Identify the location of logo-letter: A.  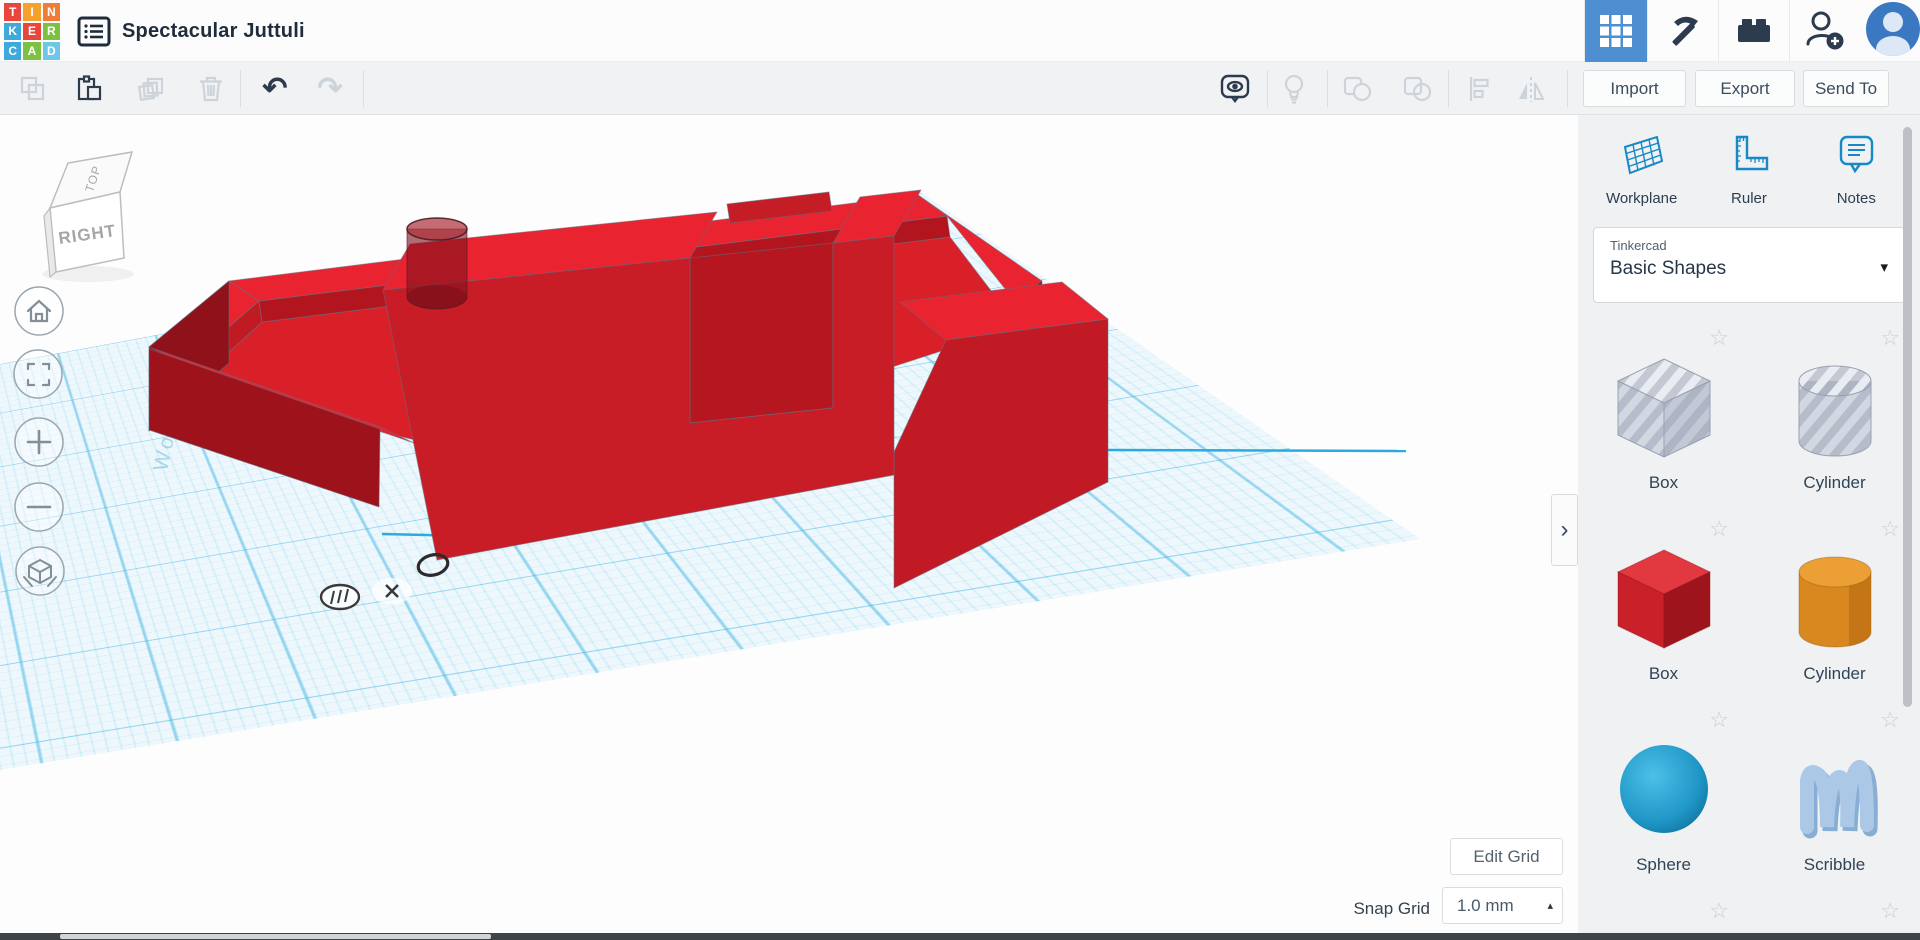
(32, 51).